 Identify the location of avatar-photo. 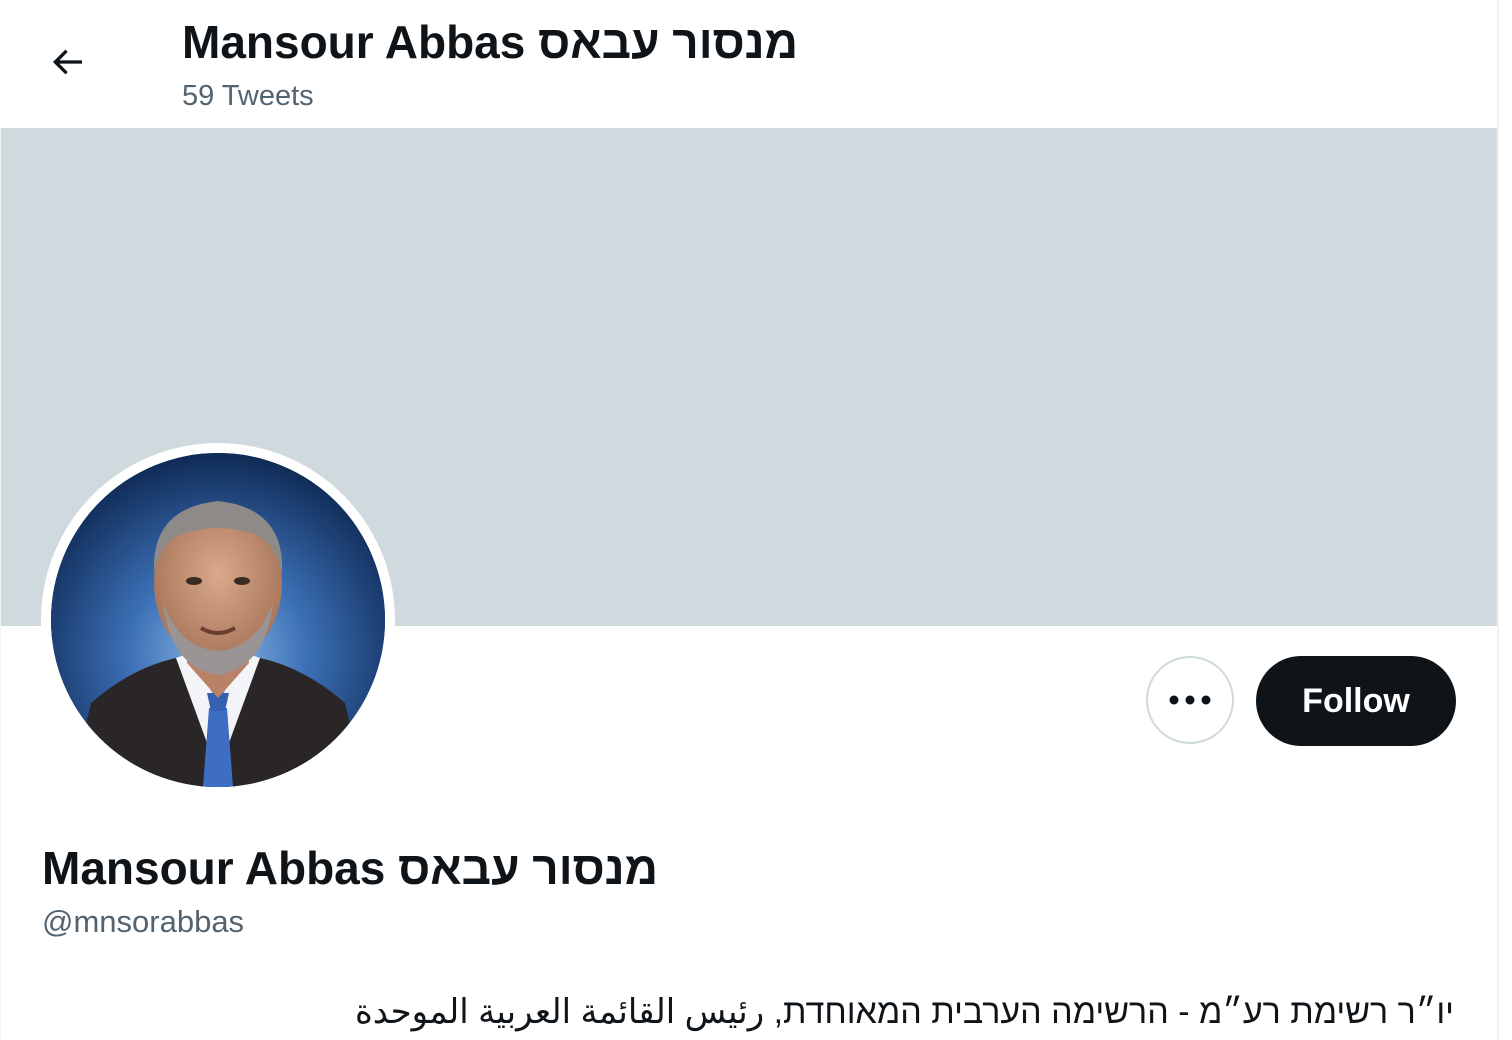
(218, 620).